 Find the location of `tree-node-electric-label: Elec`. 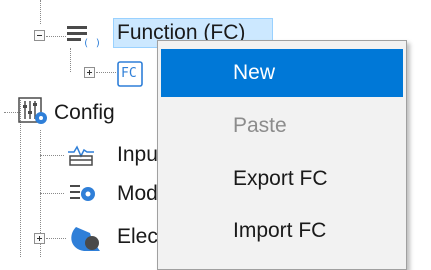

tree-node-electric-label: Elec is located at coordinates (137, 237).